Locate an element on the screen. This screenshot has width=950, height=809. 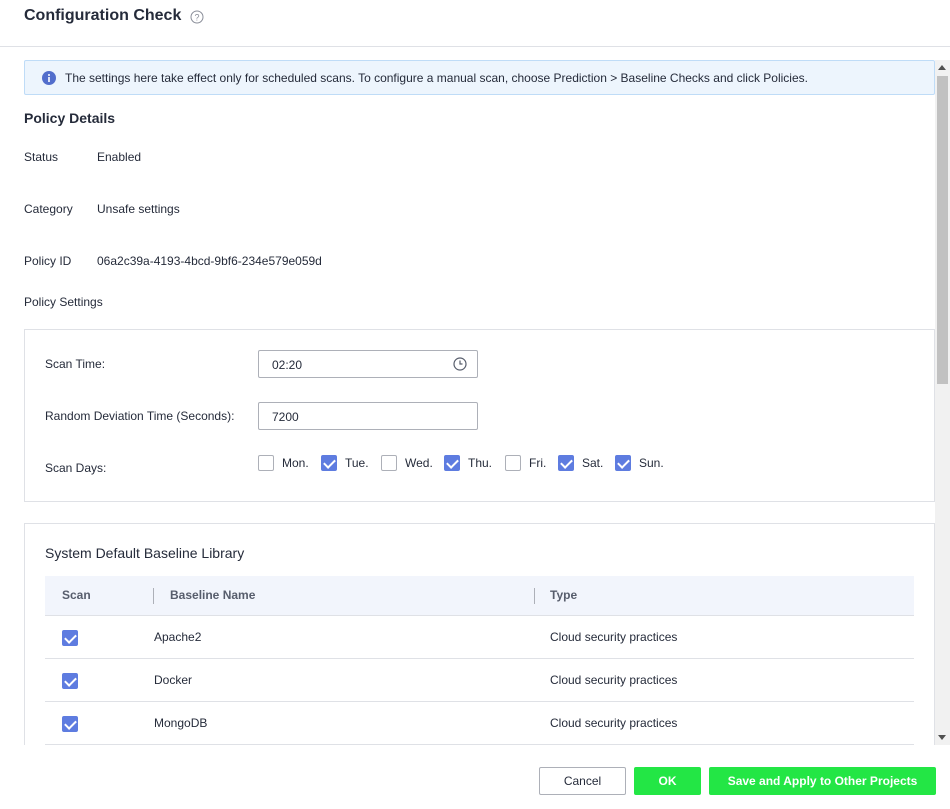
deviation-input: 7200 is located at coordinates (368, 416).